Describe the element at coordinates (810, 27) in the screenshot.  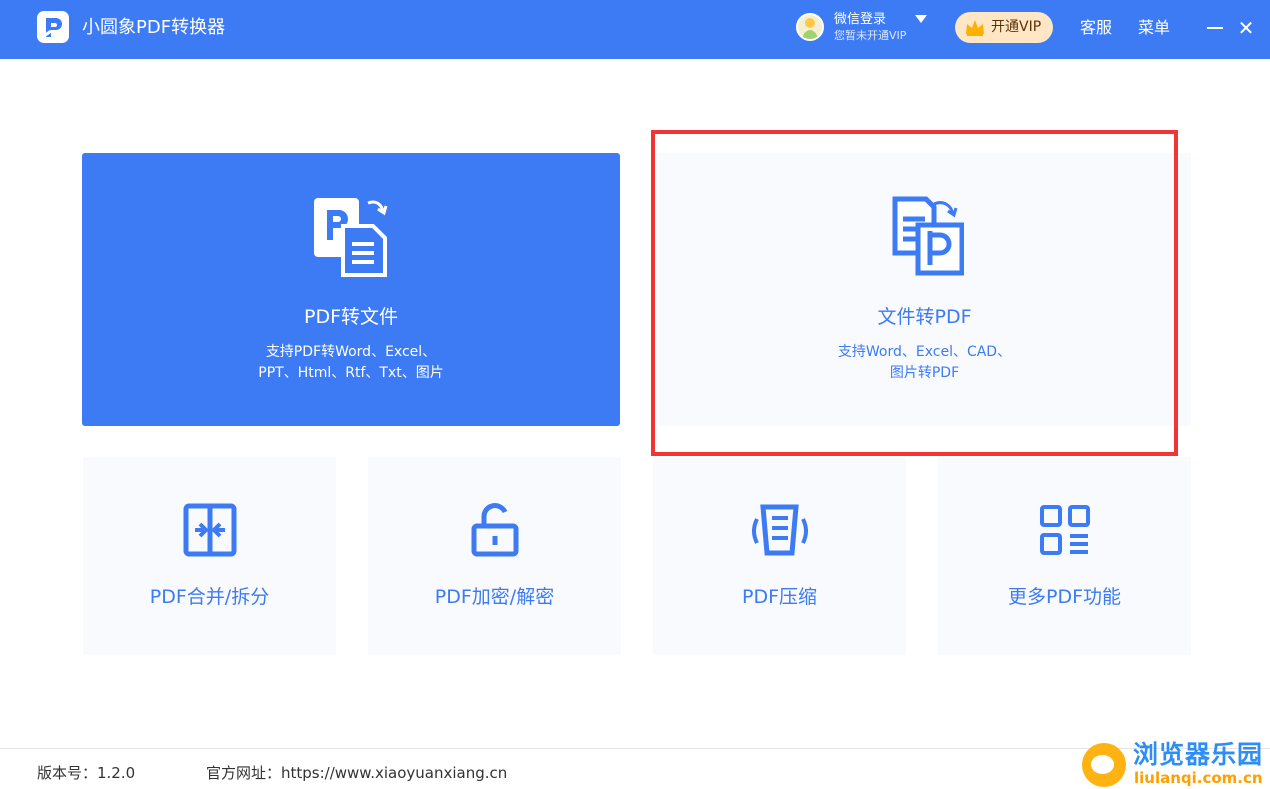
I see `user-avatar` at that location.